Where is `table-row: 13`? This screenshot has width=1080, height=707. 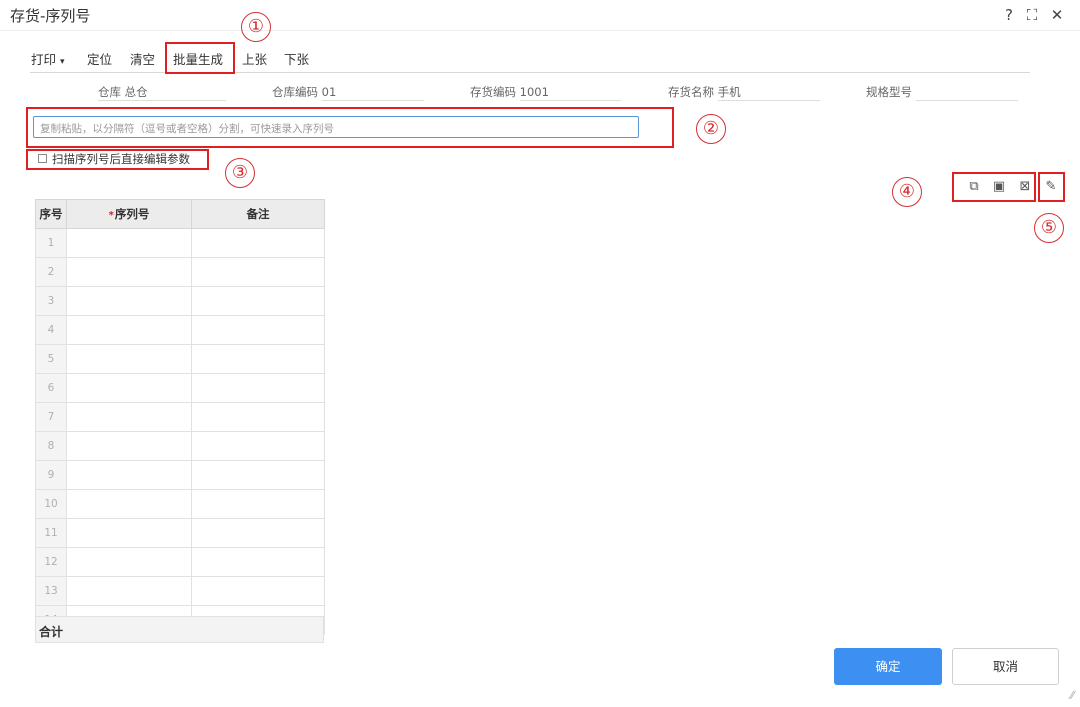
table-row: 13 is located at coordinates (180, 591).